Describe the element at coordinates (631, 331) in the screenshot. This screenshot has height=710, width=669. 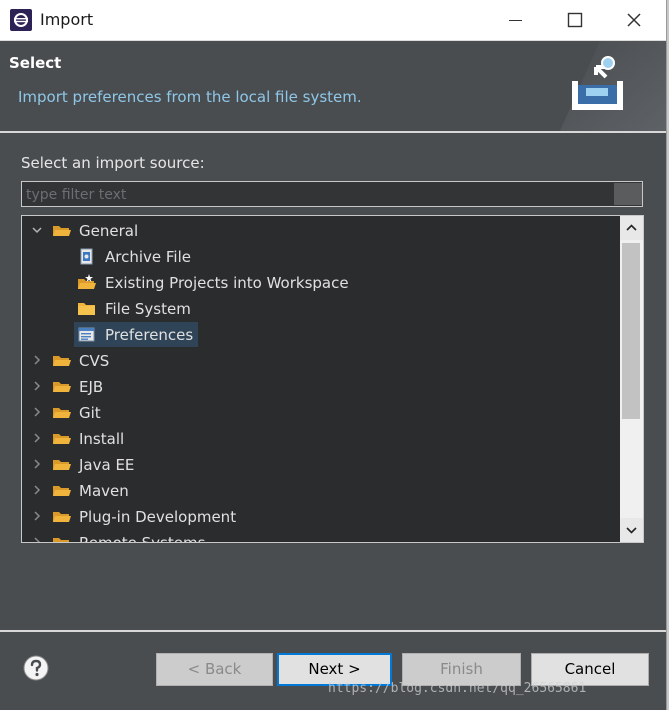
I see `scroll-thumb` at that location.